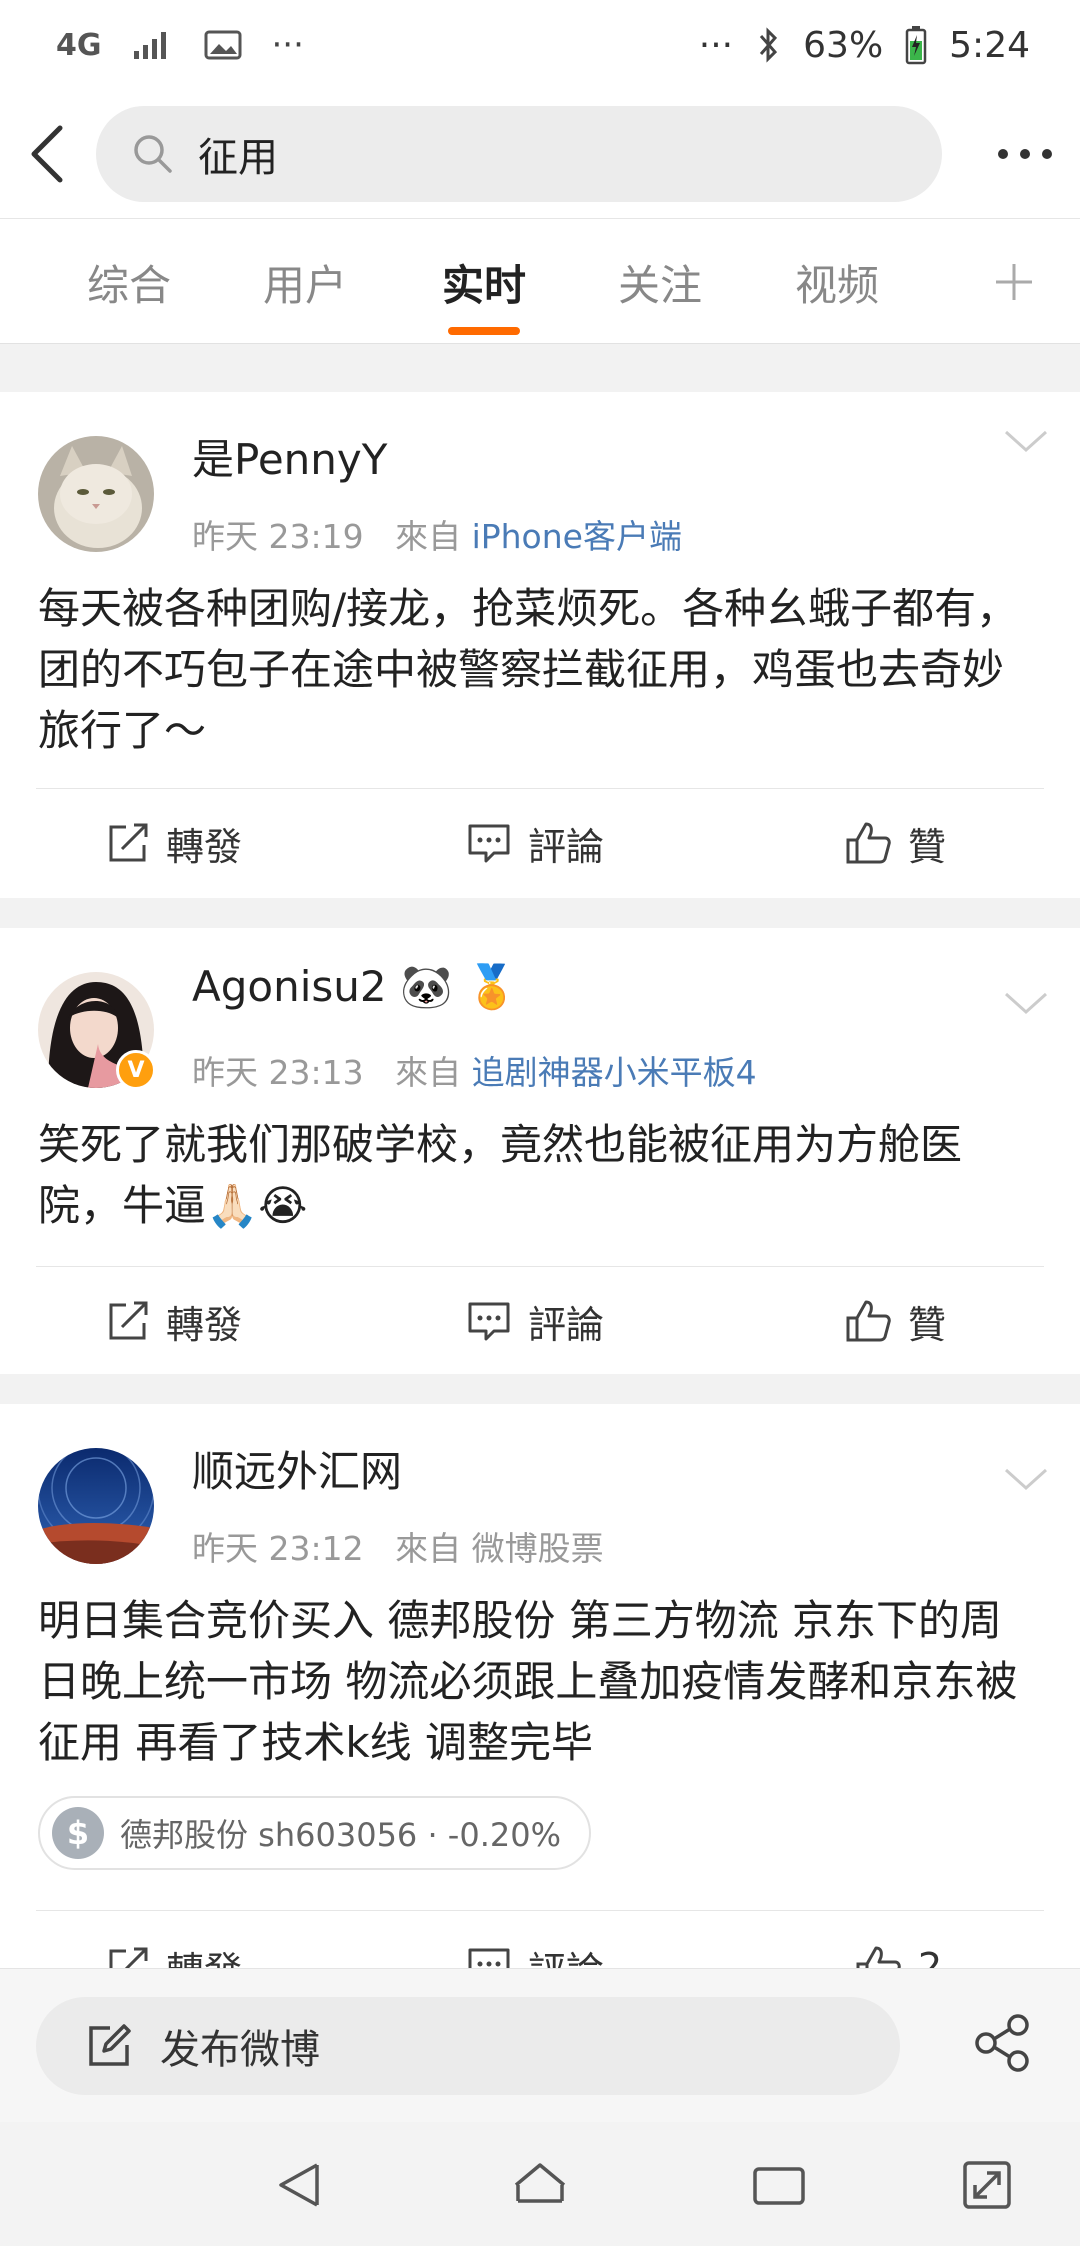 The image size is (1080, 2246). I want to click on more-options-button, so click(1025, 154).